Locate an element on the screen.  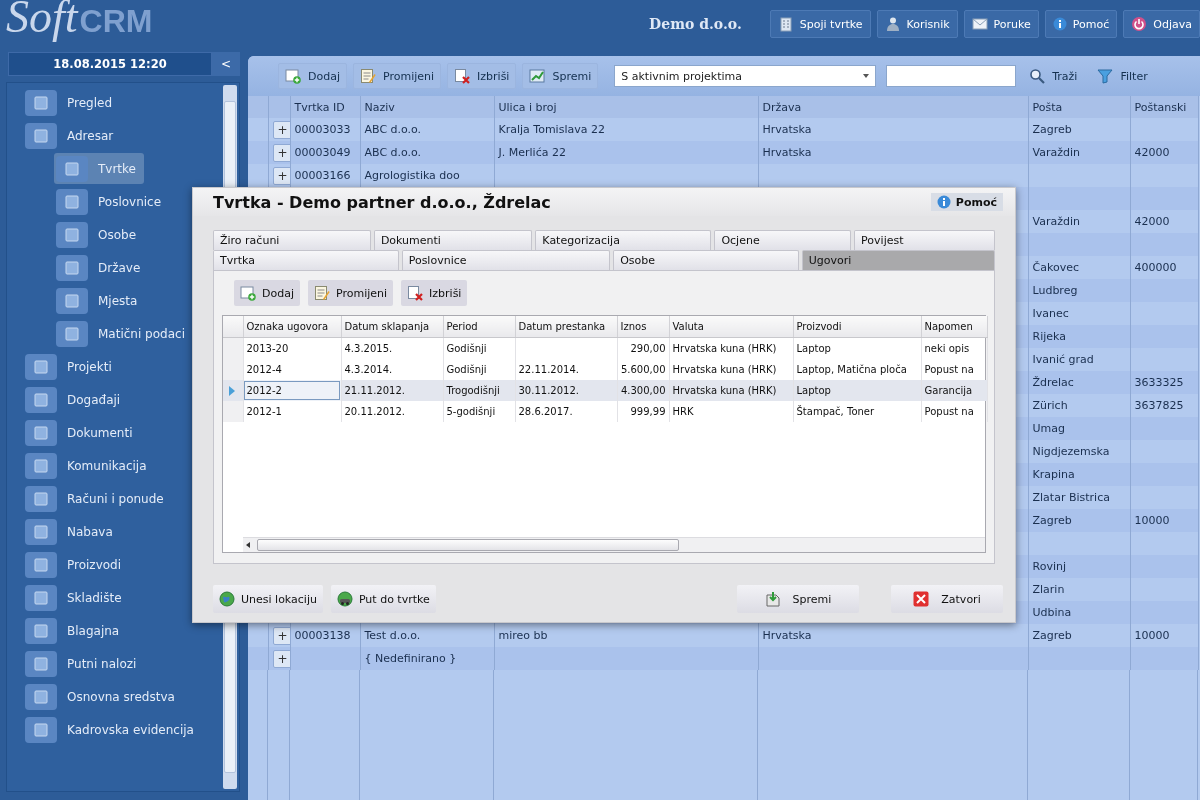
grid-row: 2012-1 20.11.2012. 5-godišnji 28.6.2017. 999,99 HRK Štampač, Toner Popust na is located at coordinates (605, 411).